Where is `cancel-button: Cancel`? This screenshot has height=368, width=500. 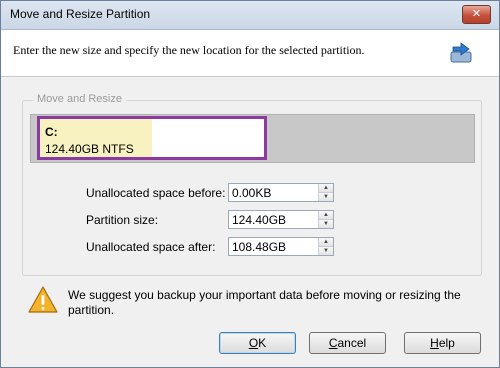 cancel-button: Cancel is located at coordinates (347, 343).